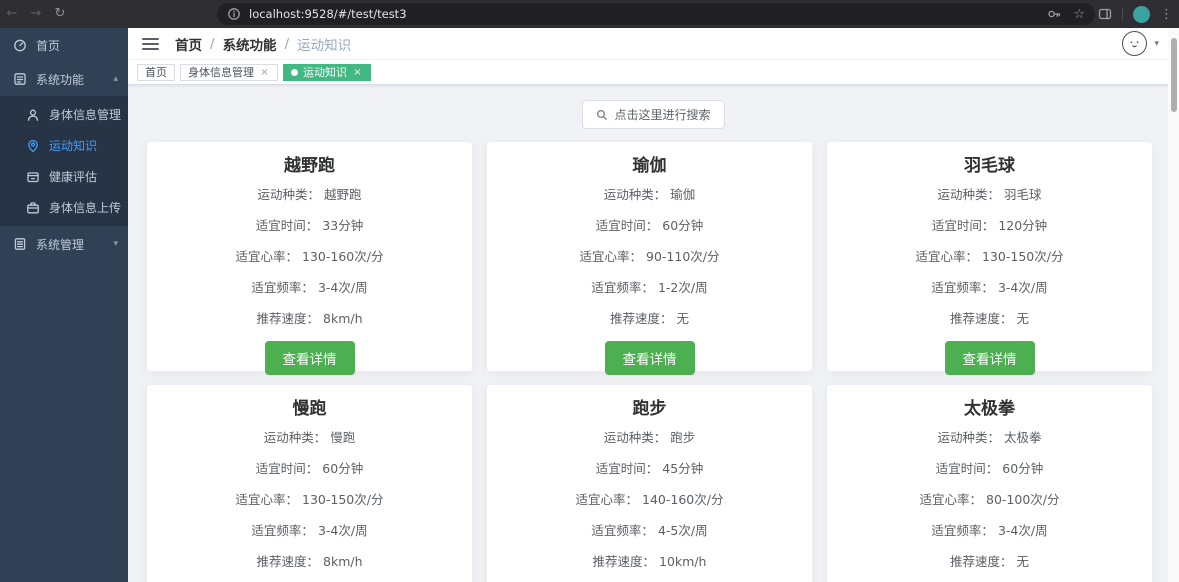  What do you see at coordinates (229, 72) in the screenshot?
I see `tag-body-info-management: 身体信息管理 ×` at bounding box center [229, 72].